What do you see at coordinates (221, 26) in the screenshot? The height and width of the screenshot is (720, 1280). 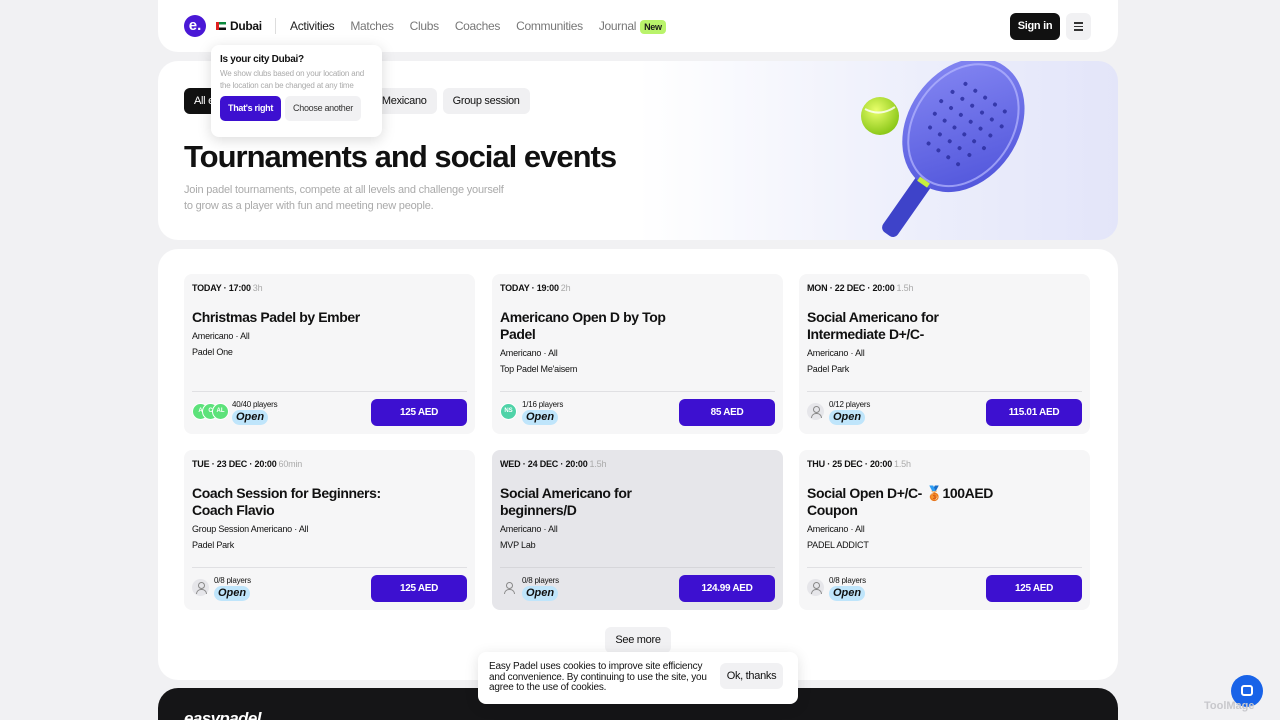 I see `uae-flag-icon` at bounding box center [221, 26].